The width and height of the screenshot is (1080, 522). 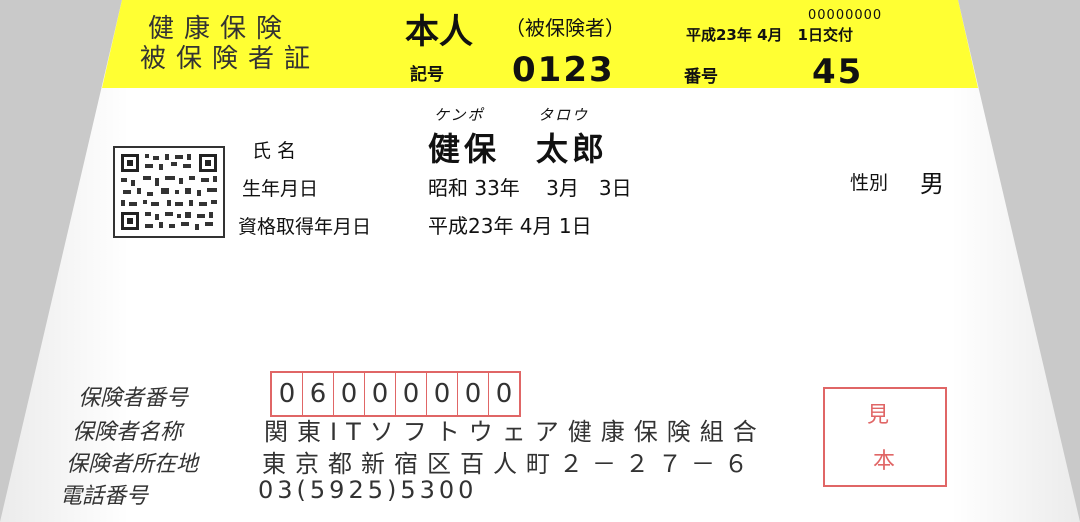 What do you see at coordinates (515, 432) in the screenshot?
I see `insurer-name-value: 関東ITソフトウェア健康保険組合` at bounding box center [515, 432].